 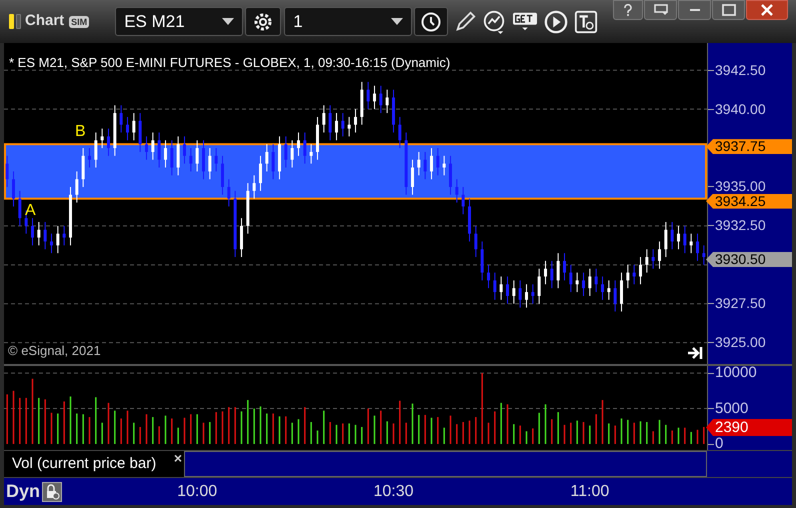 What do you see at coordinates (80, 132) in the screenshot?
I see `zone-label: B` at bounding box center [80, 132].